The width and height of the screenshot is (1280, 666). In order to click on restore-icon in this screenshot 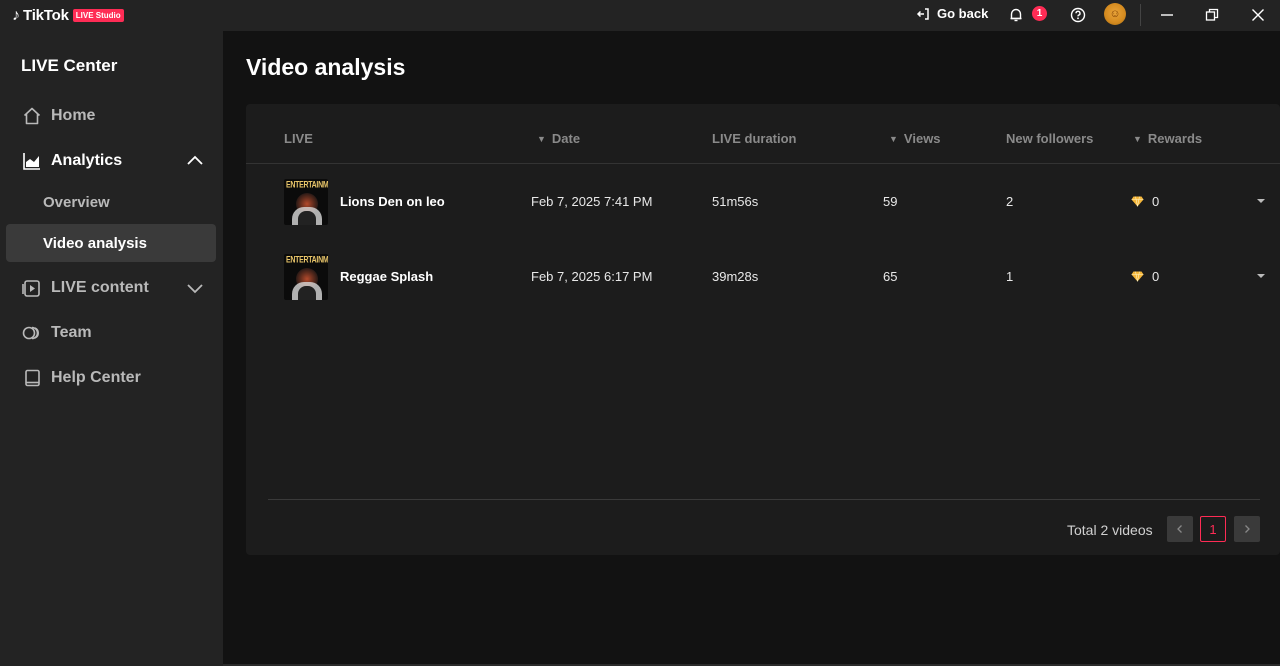, I will do `click(1212, 14)`.